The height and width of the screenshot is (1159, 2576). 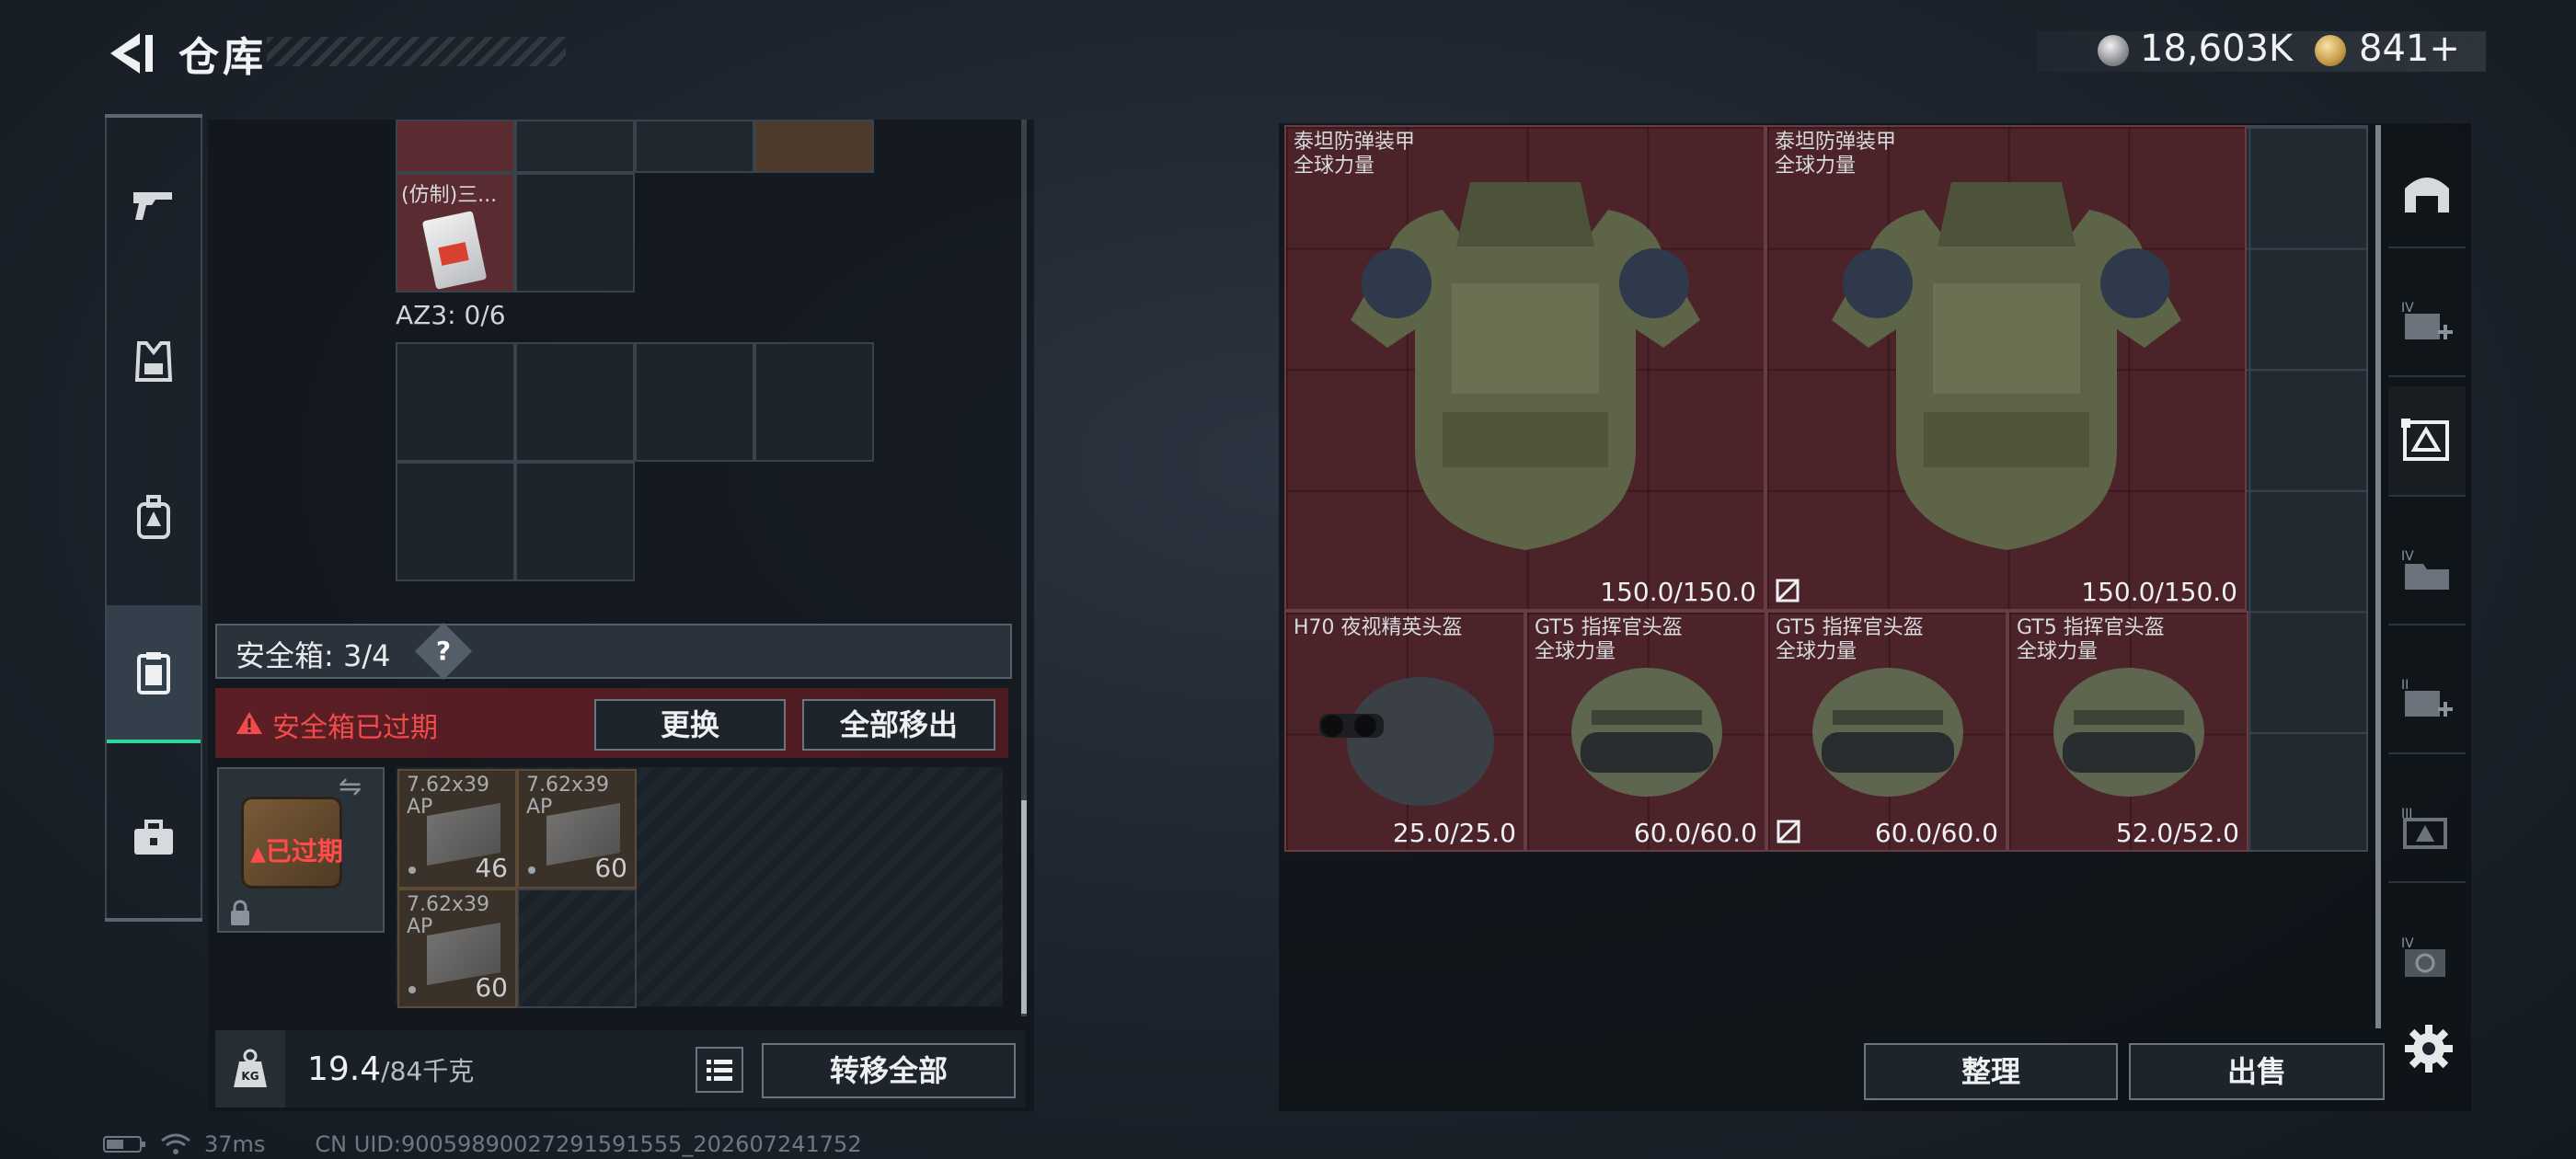 What do you see at coordinates (2127, 731) in the screenshot?
I see `stash-item-helmet: GT5 指挥官头盔 全球力量 52.0/52.0` at bounding box center [2127, 731].